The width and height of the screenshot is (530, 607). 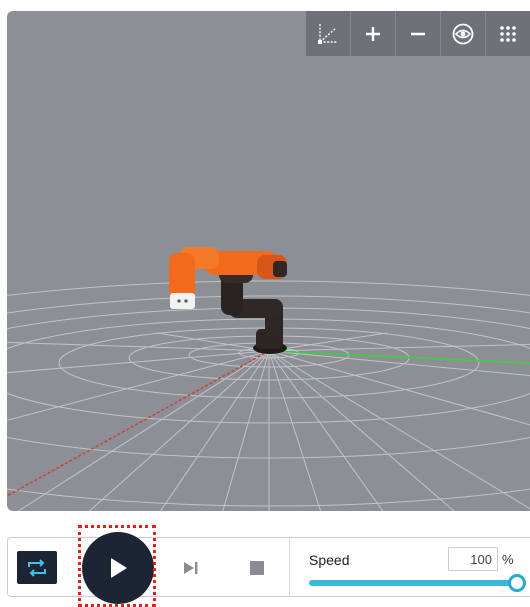 I want to click on zoom-in-icon, so click(x=373, y=33).